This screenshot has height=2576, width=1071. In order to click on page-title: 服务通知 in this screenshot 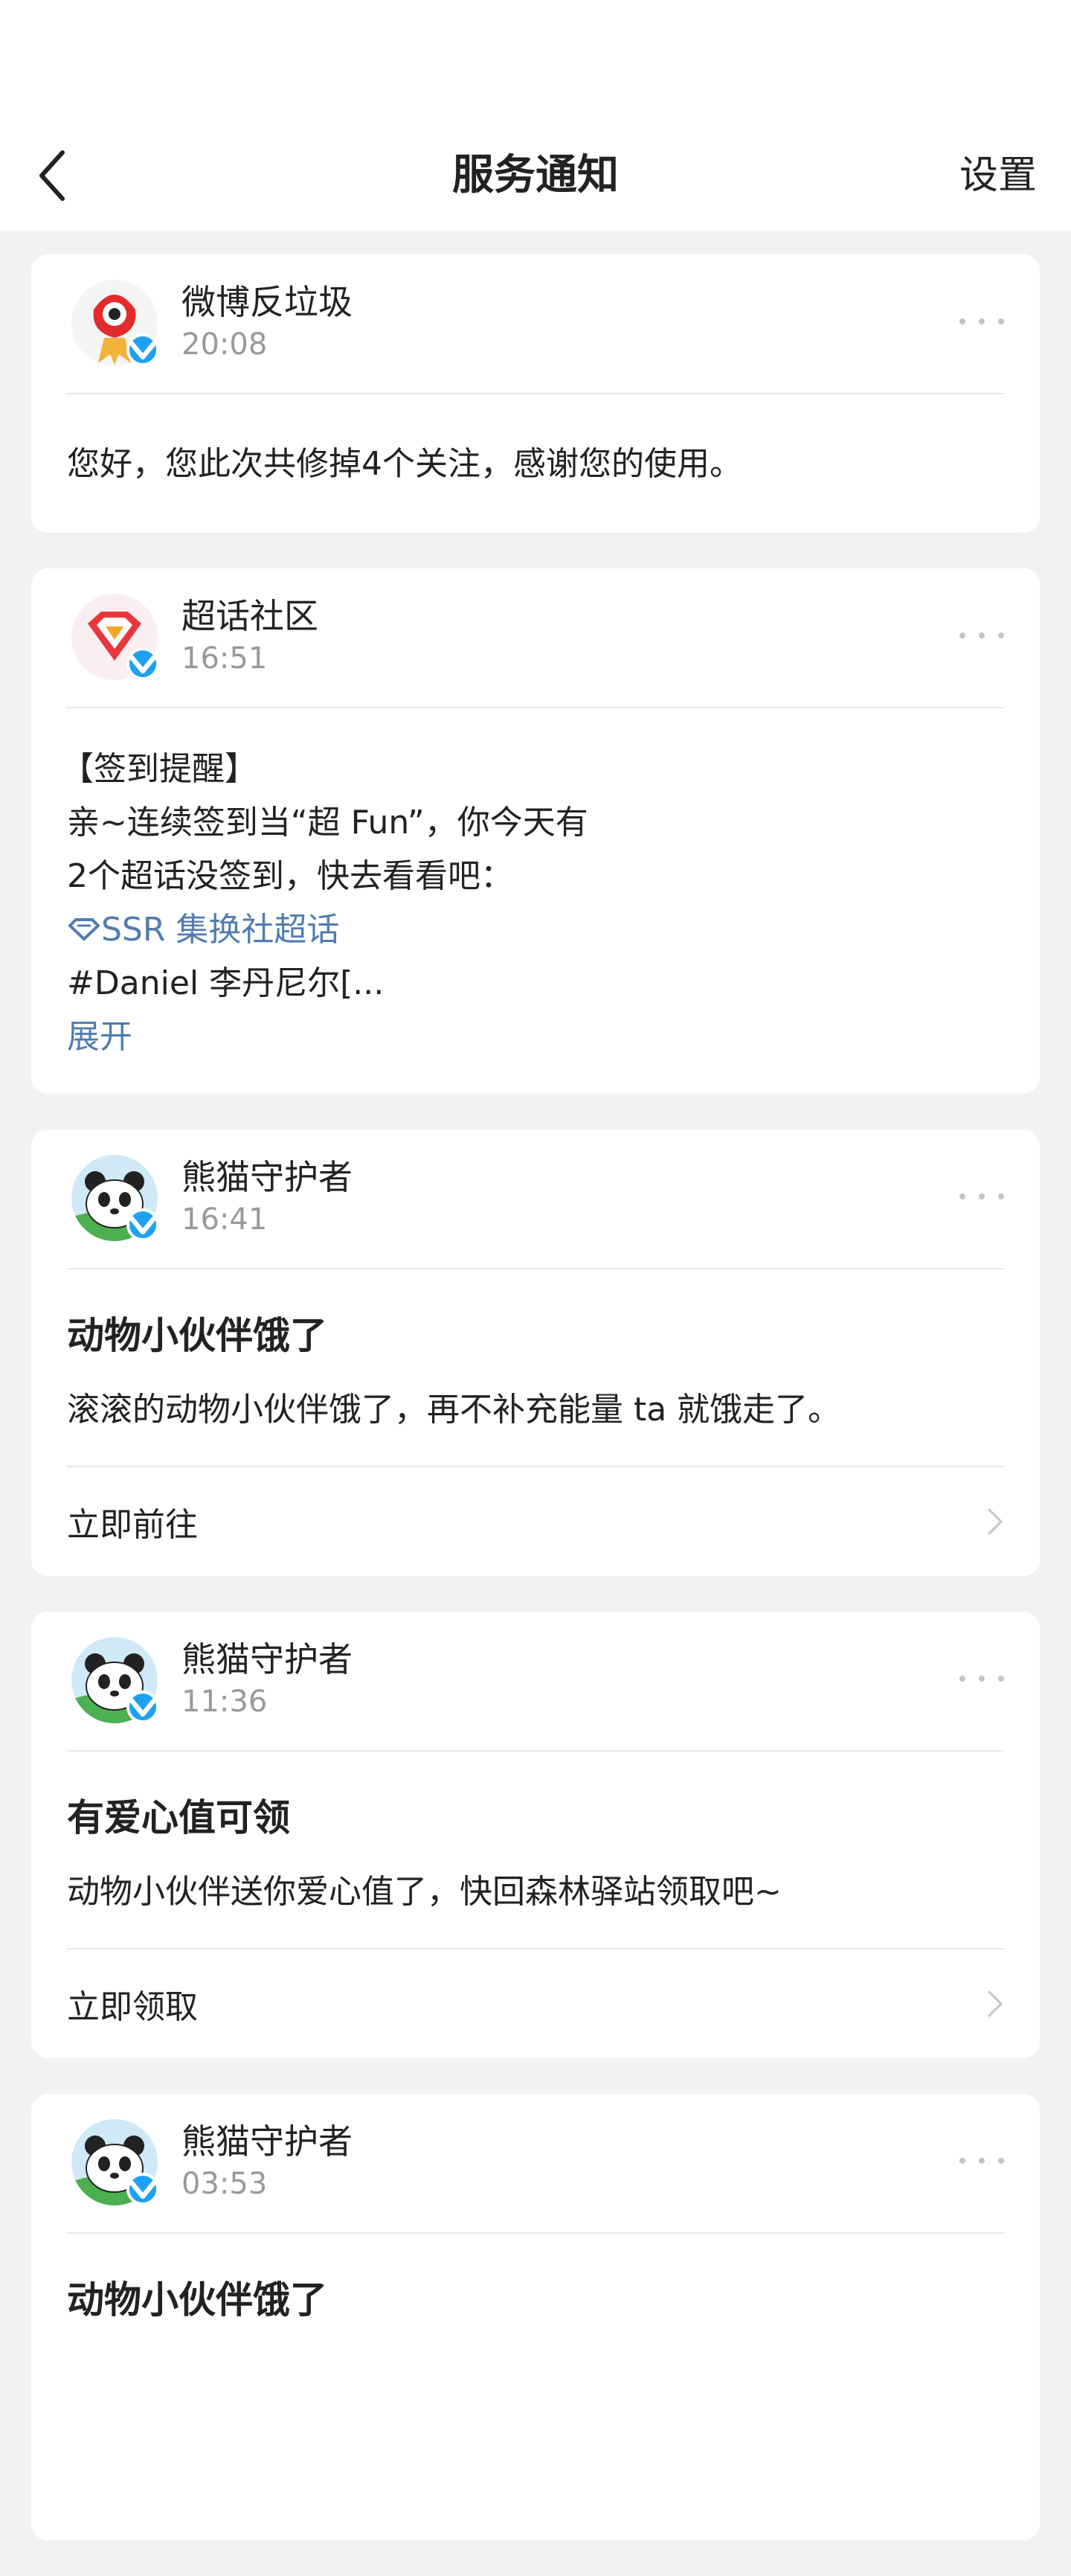, I will do `click(536, 175)`.